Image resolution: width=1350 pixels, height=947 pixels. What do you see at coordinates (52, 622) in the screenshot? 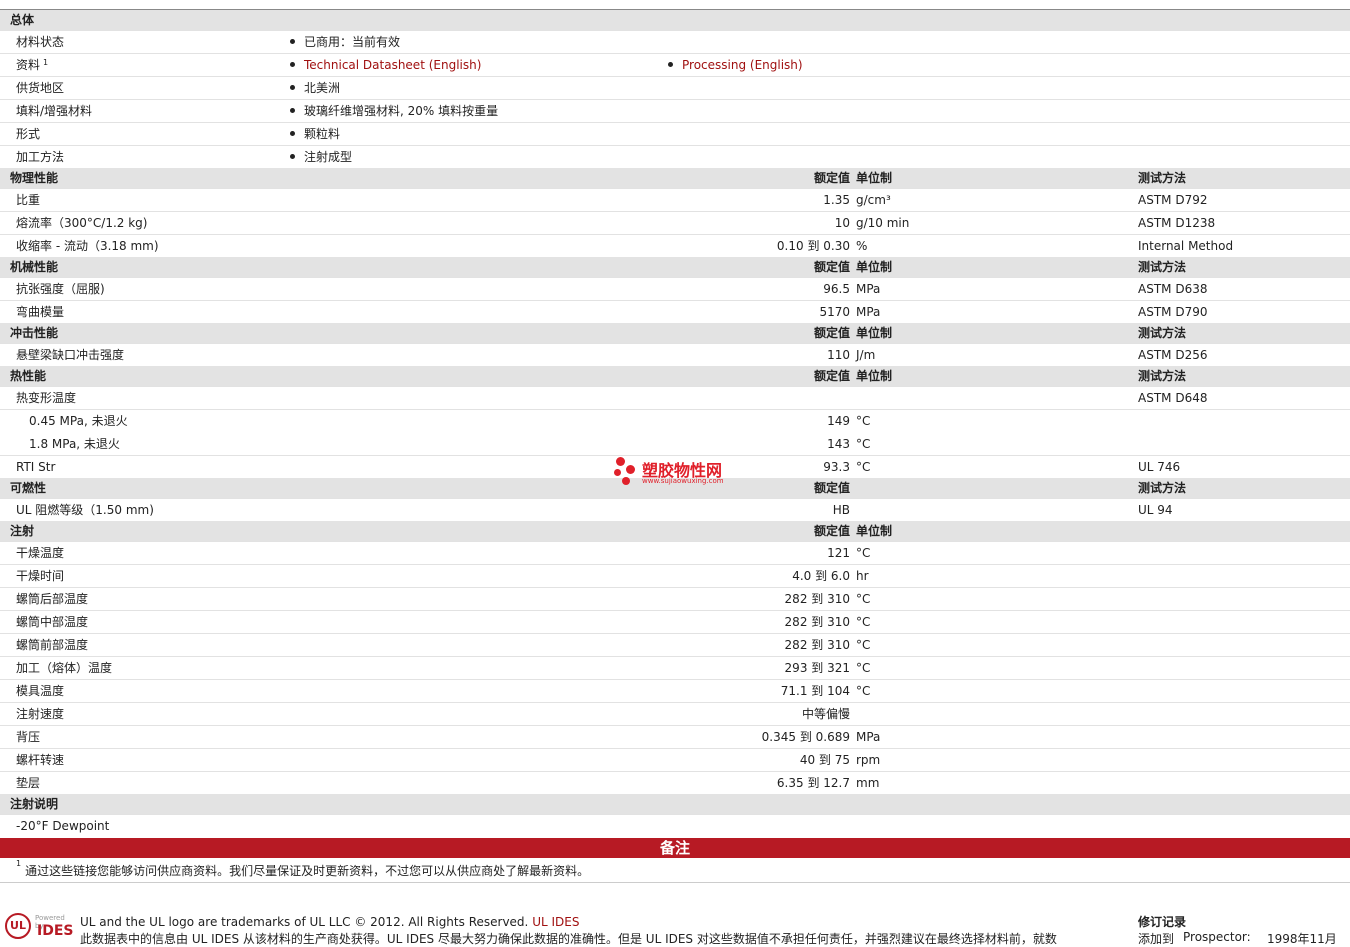
I see `row-label: 螺筒中部温度` at bounding box center [52, 622].